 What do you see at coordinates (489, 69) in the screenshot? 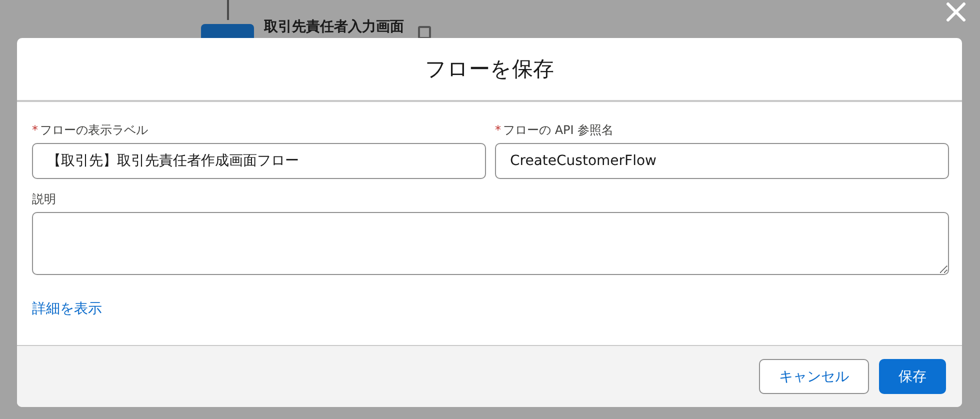
I see `dialog-title: フローを保存` at bounding box center [489, 69].